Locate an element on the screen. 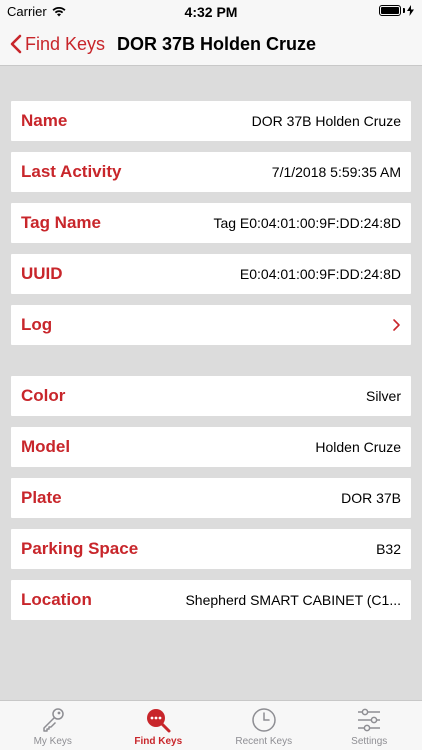 Image resolution: width=422 pixels, height=750 pixels. tab-find-keys: Find Keys is located at coordinates (159, 725).